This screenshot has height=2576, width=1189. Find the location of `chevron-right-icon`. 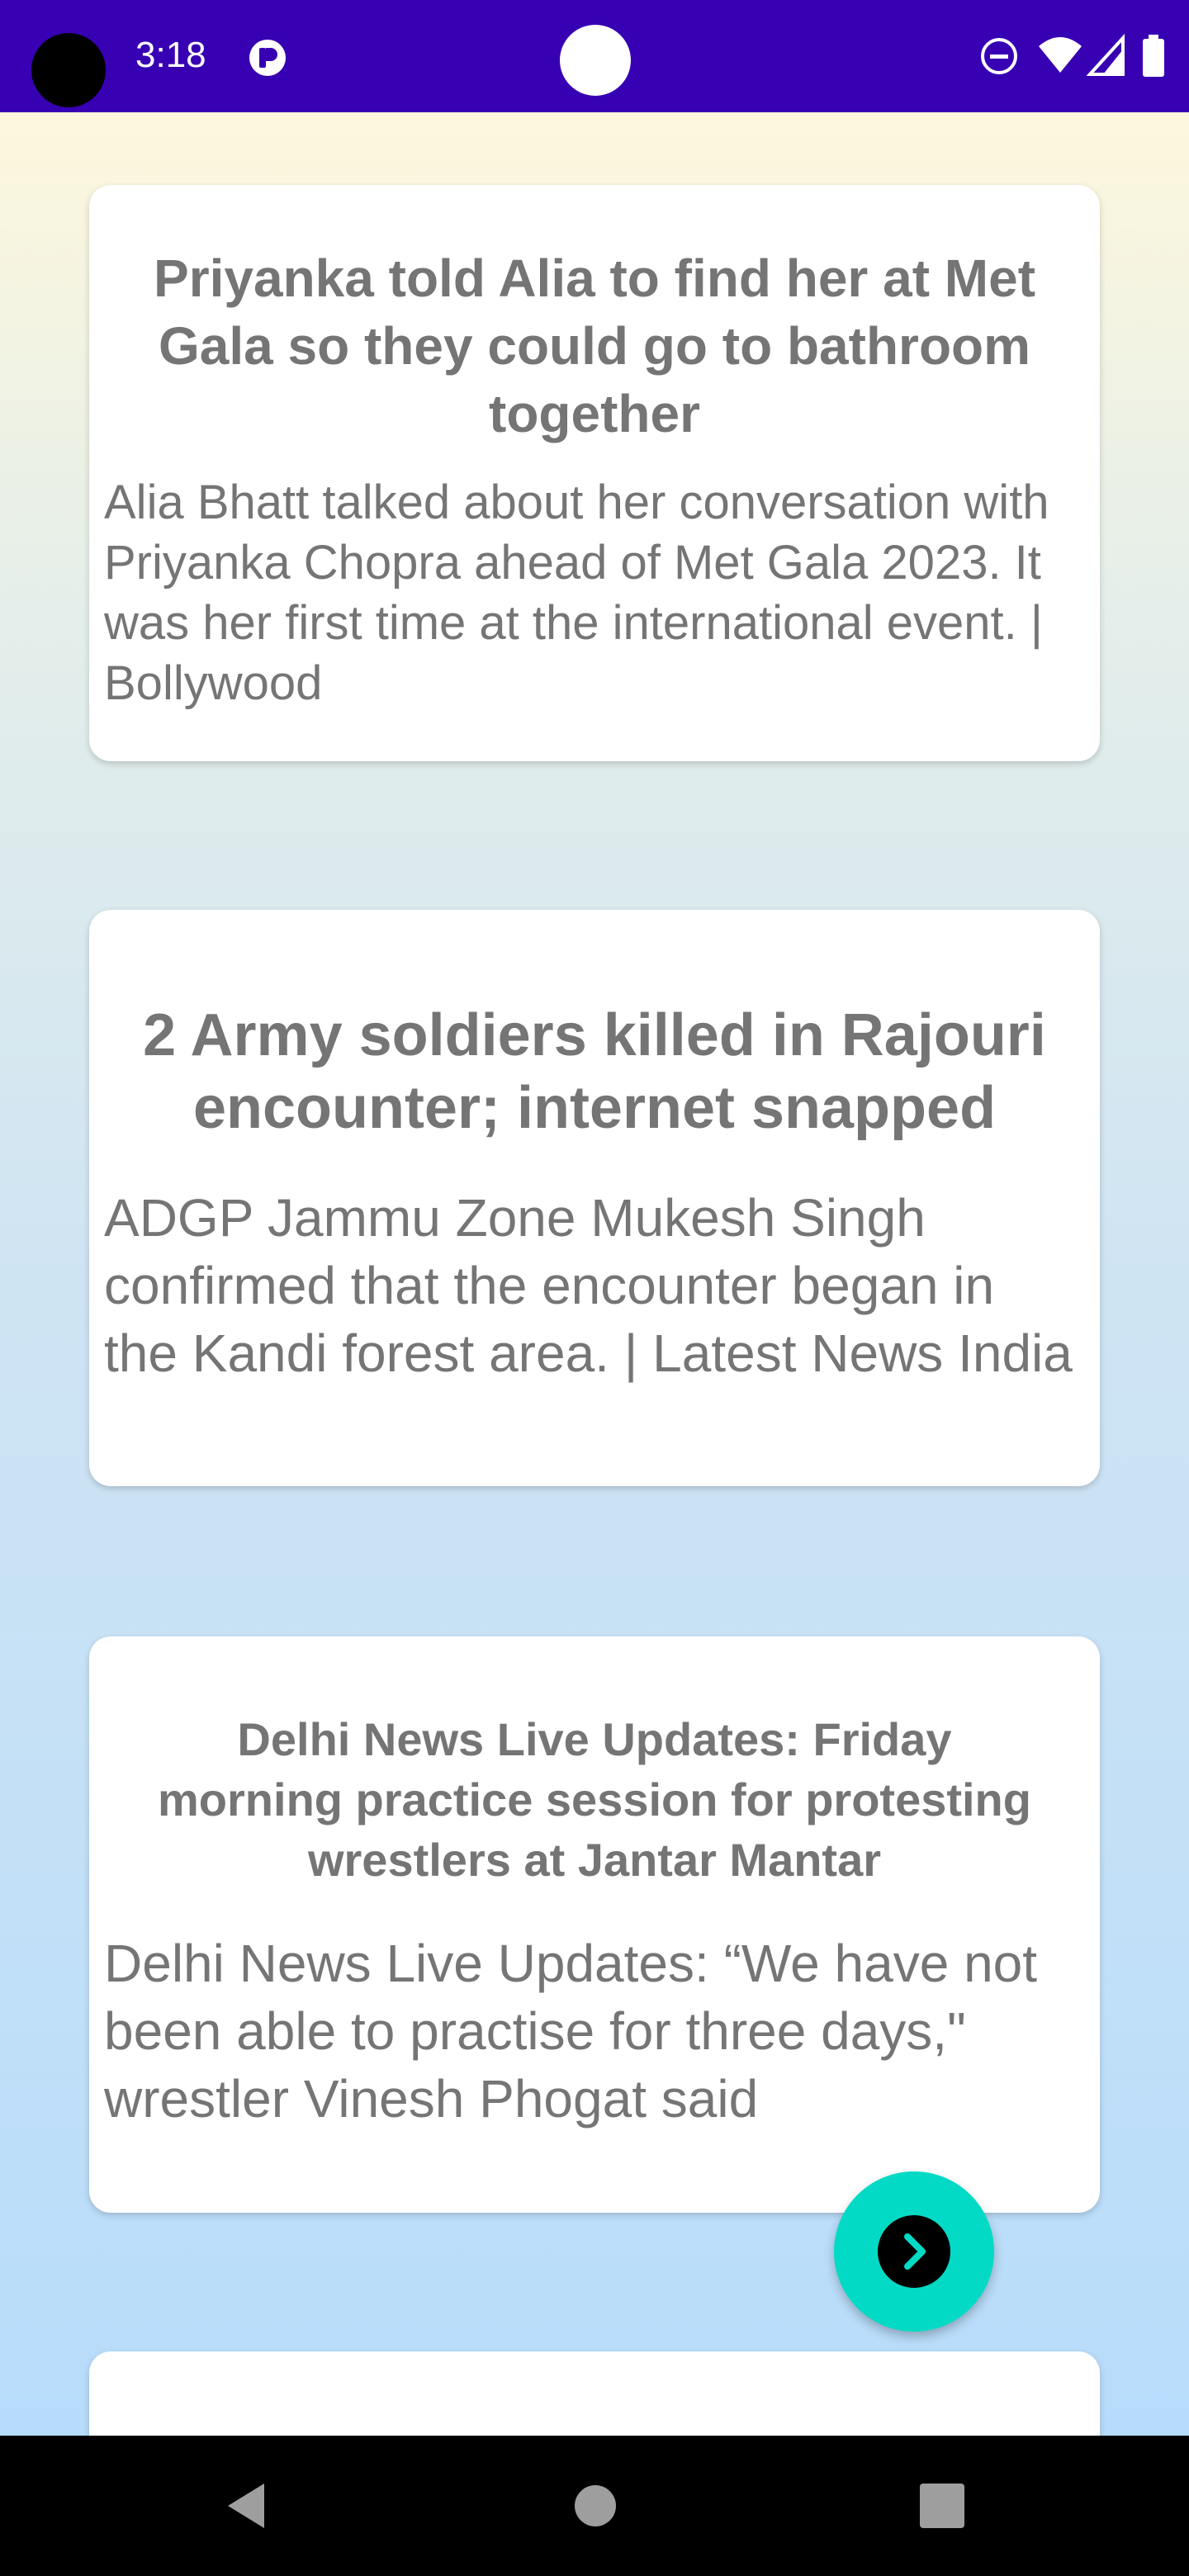

chevron-right-icon is located at coordinates (915, 2251).